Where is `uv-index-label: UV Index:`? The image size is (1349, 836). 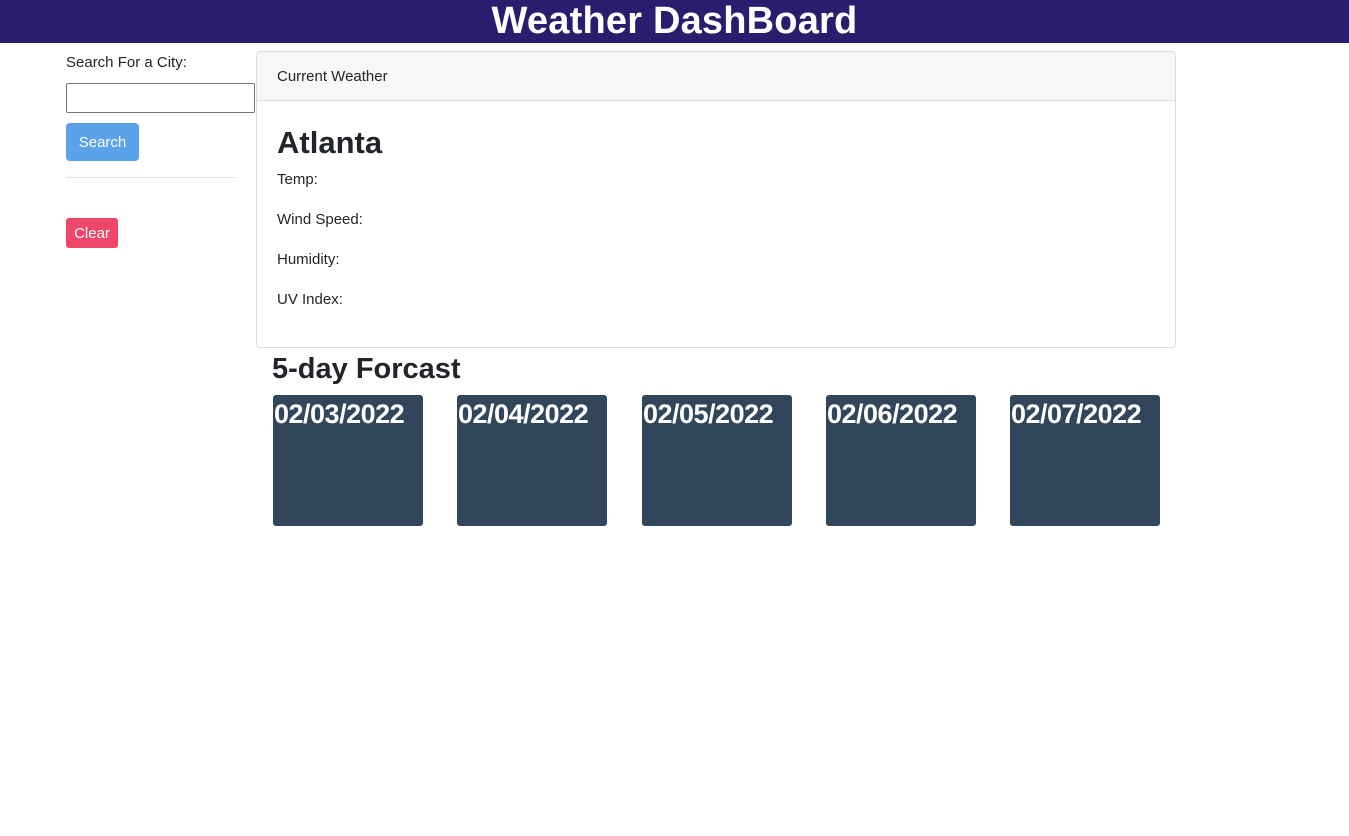 uv-index-label: UV Index: is located at coordinates (310, 299).